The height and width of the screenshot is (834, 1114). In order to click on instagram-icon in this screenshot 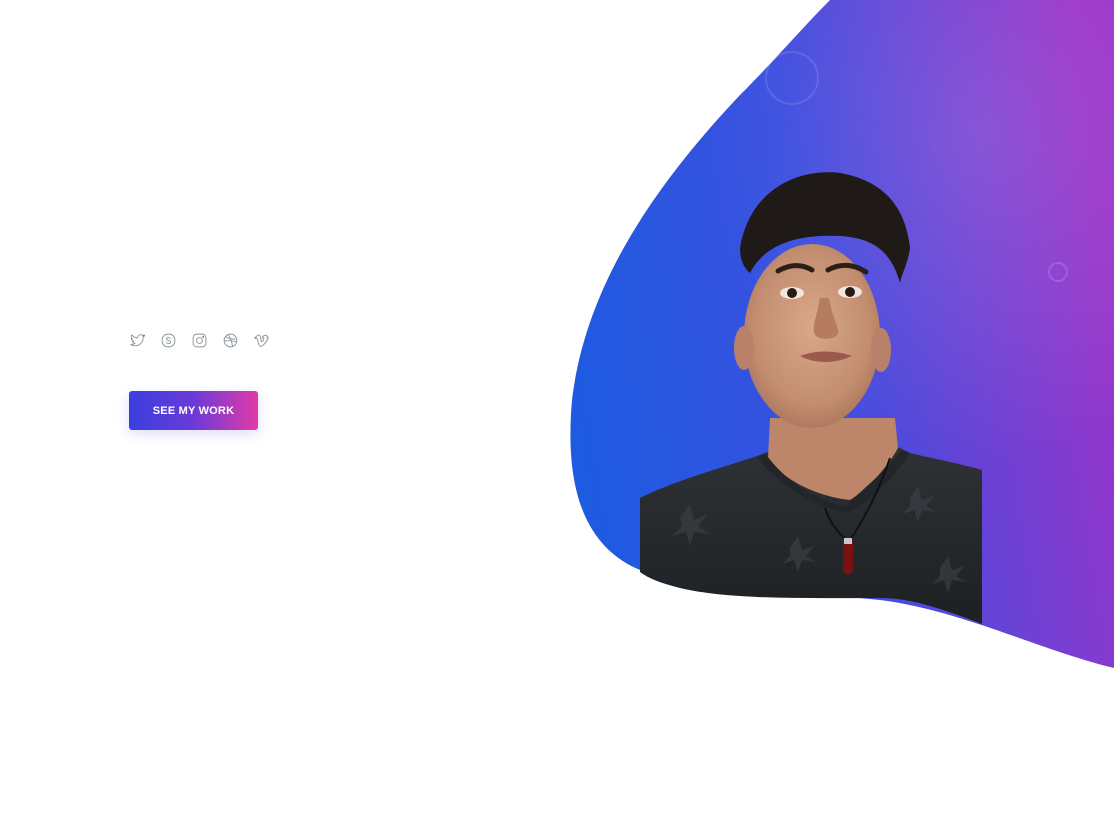, I will do `click(199, 340)`.